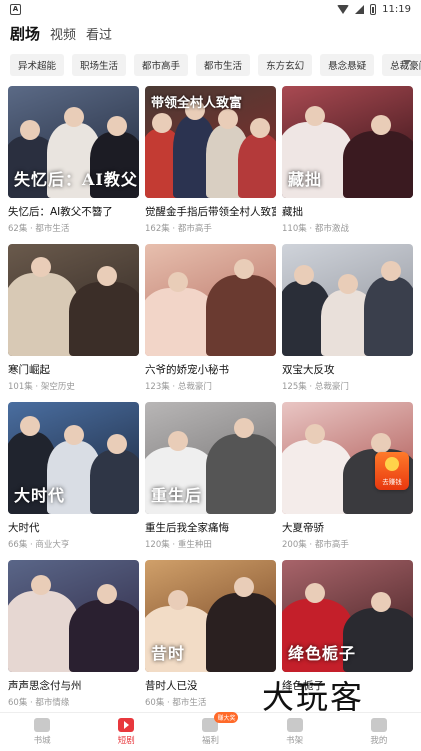 The image size is (421, 751). What do you see at coordinates (295, 741) in the screenshot?
I see `nav-label: 书架` at bounding box center [295, 741].